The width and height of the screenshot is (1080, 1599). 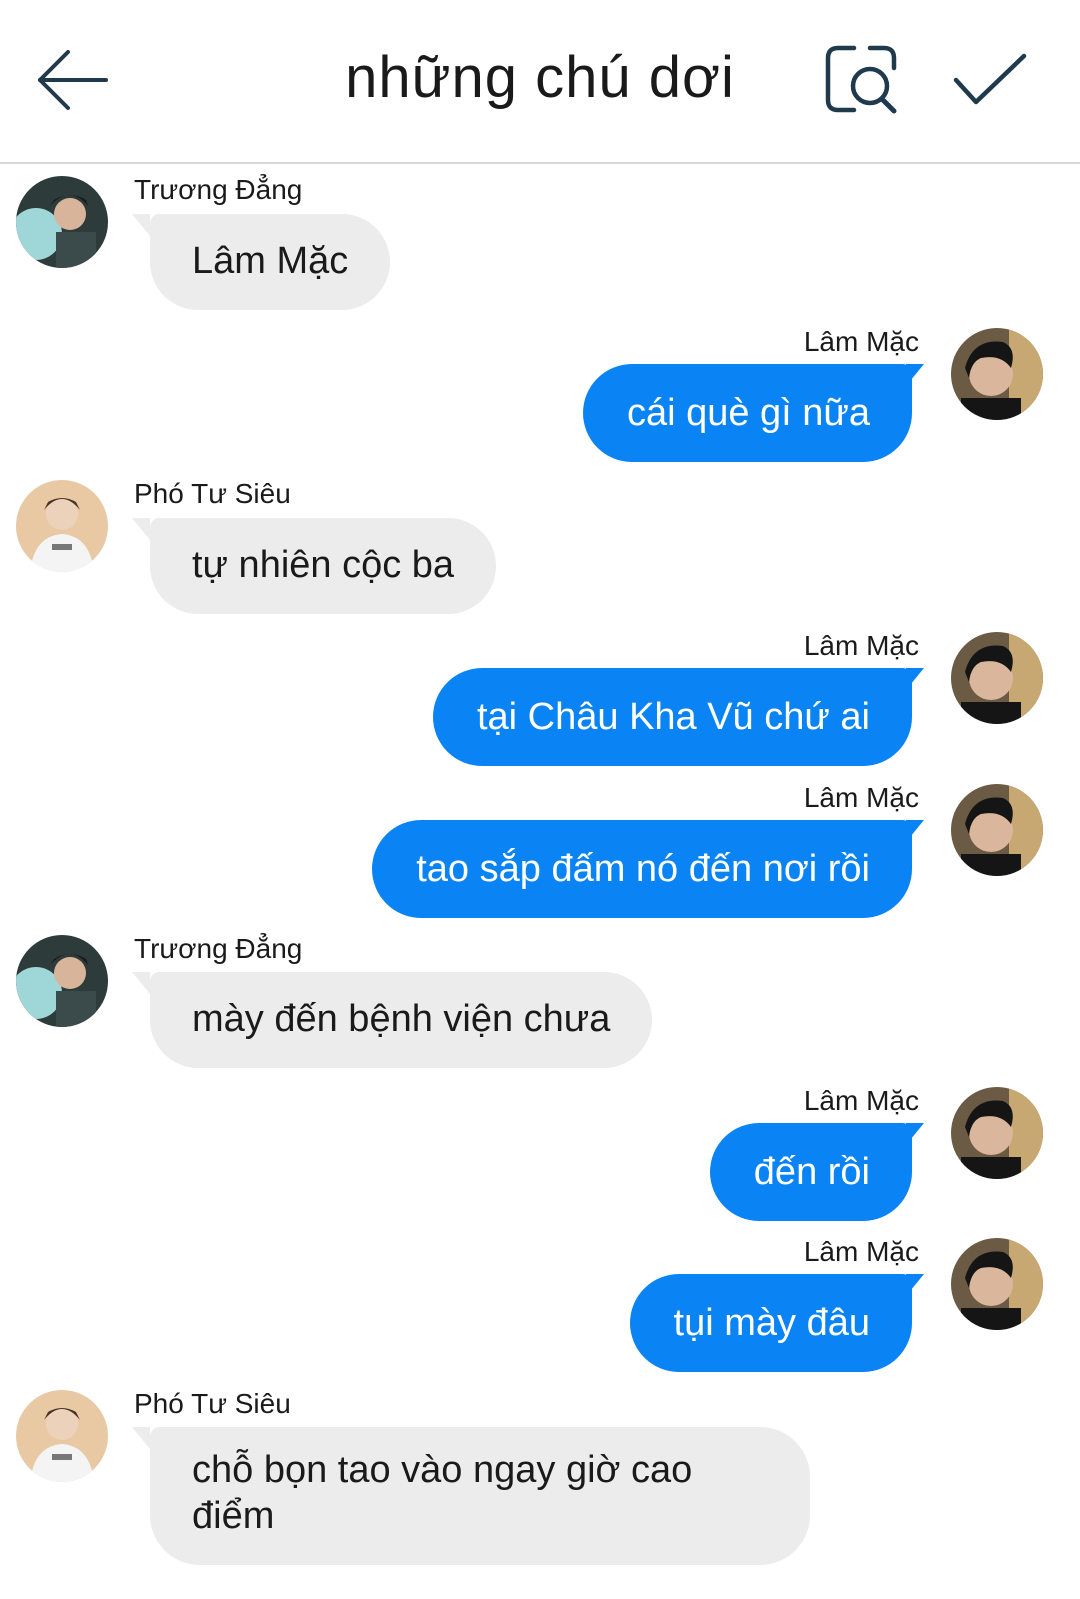 I want to click on message-bubble: tự nhiên cộc ba, so click(x=323, y=566).